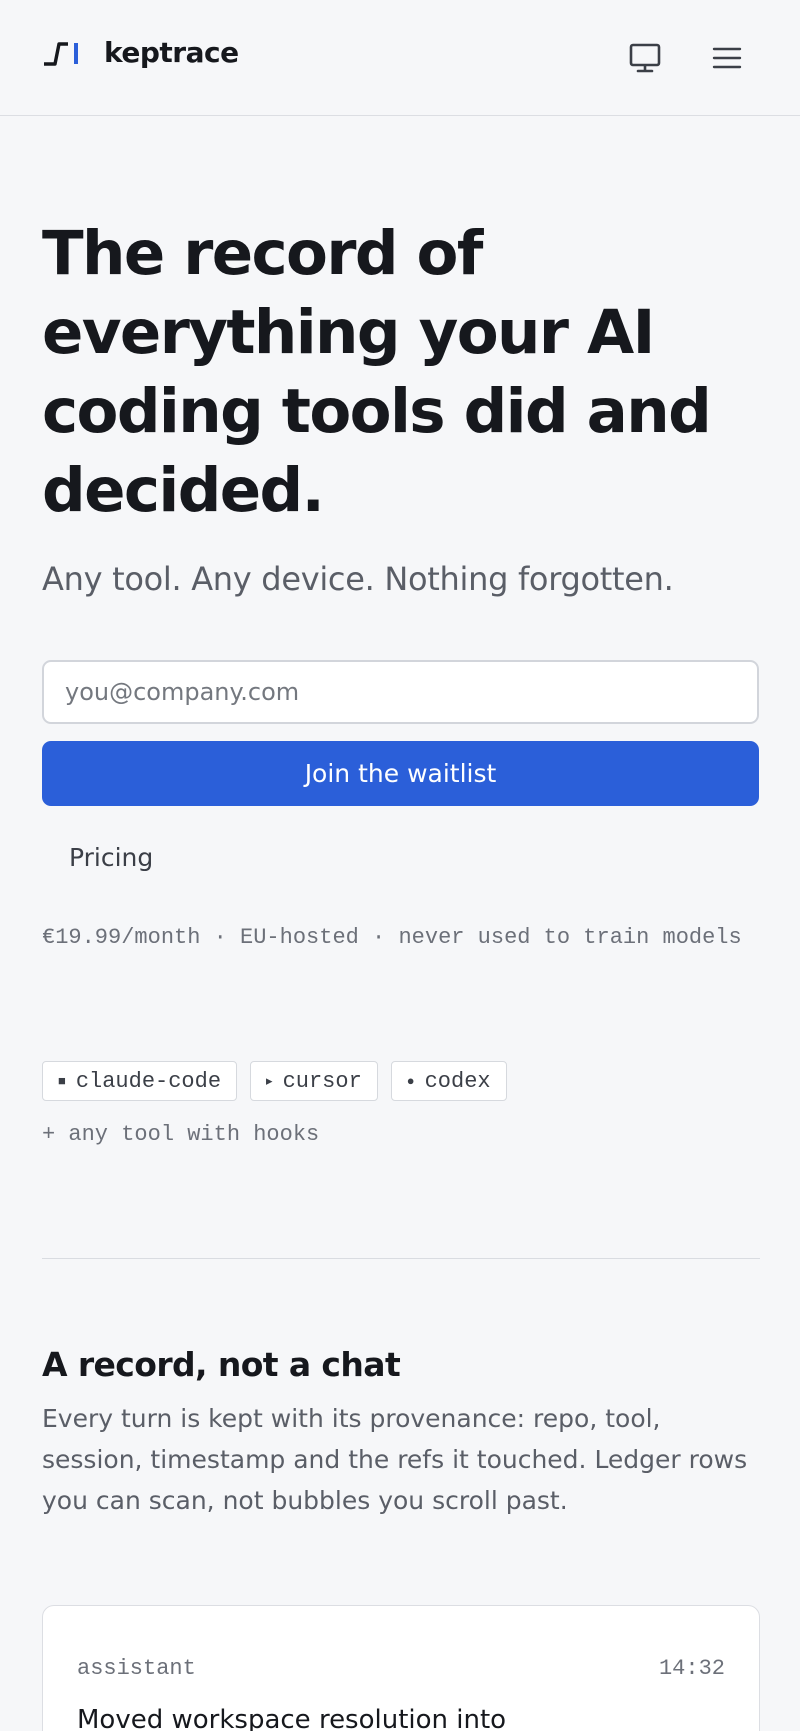 The image size is (800, 1731). What do you see at coordinates (400, 773) in the screenshot?
I see `join-waitlist-button: Join the waitlist` at bounding box center [400, 773].